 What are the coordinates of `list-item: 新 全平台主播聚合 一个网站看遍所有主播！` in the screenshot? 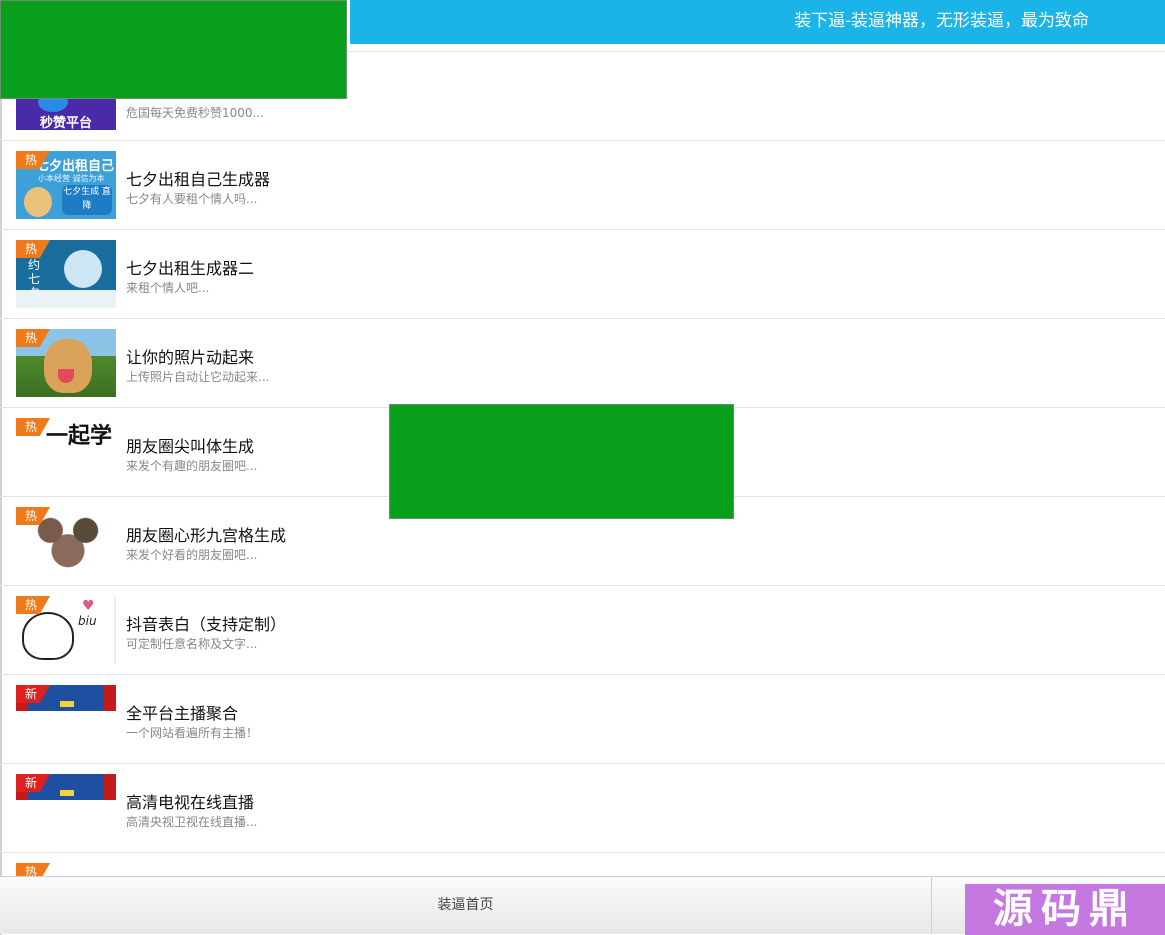 It's located at (582, 719).